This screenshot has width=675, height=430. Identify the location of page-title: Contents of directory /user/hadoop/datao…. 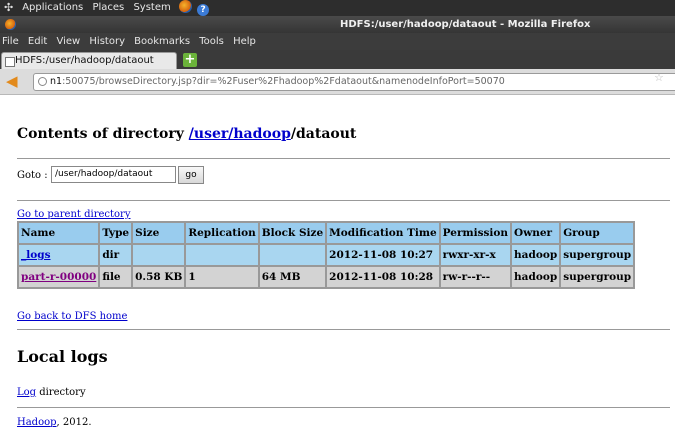
(186, 134).